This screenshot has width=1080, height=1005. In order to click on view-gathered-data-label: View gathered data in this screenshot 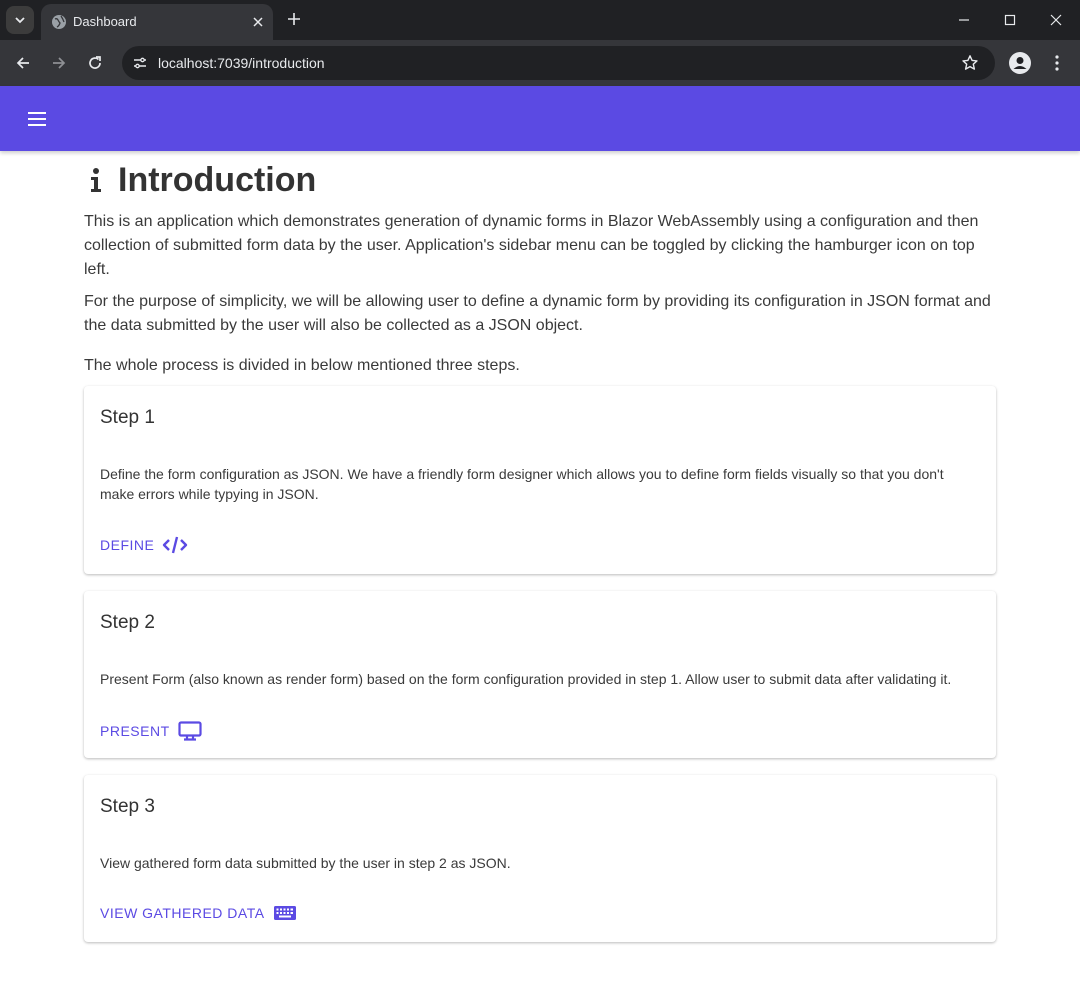, I will do `click(182, 913)`.